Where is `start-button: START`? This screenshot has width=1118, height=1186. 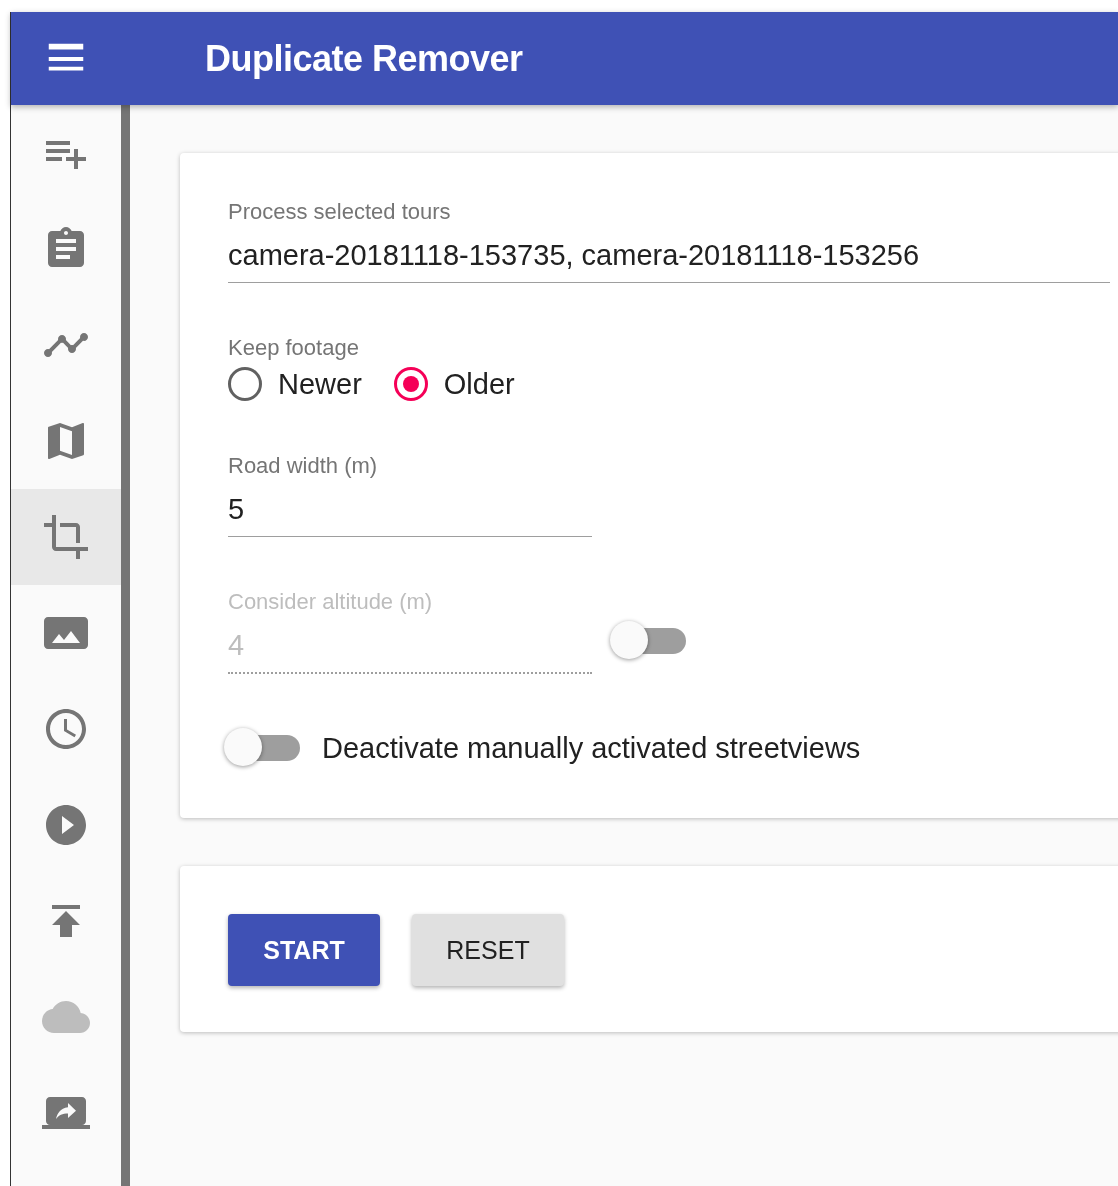 start-button: START is located at coordinates (304, 950).